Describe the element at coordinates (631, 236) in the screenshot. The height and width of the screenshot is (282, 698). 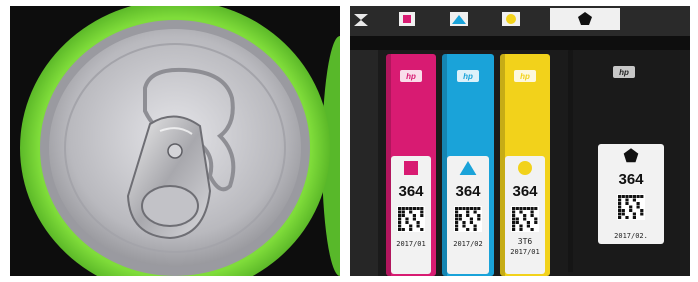
I see `cartridge-date: 2017/02.` at that location.